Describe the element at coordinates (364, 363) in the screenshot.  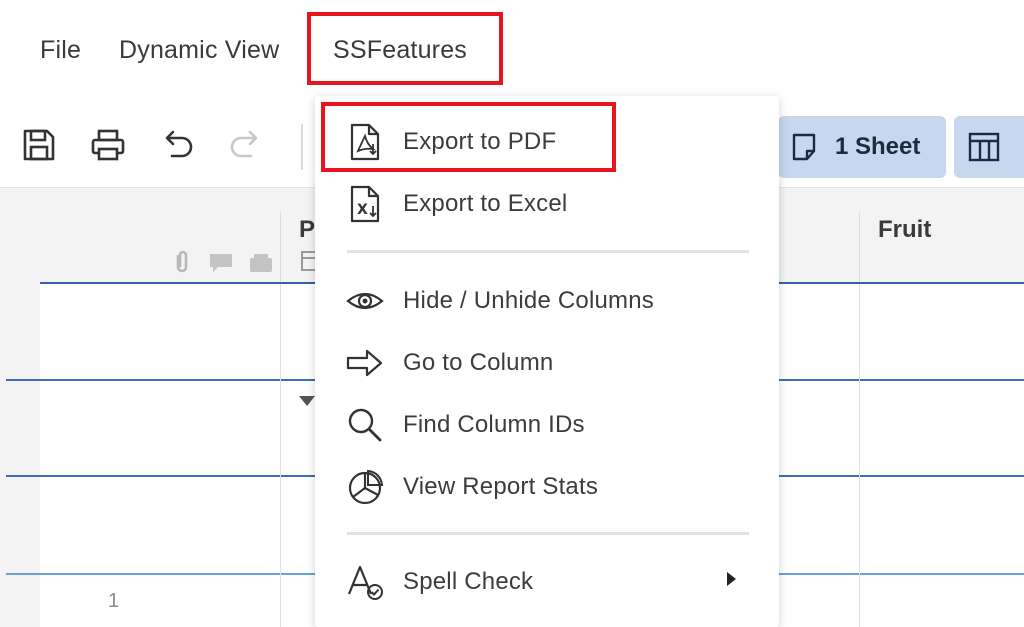
I see `arrow-right-icon` at that location.